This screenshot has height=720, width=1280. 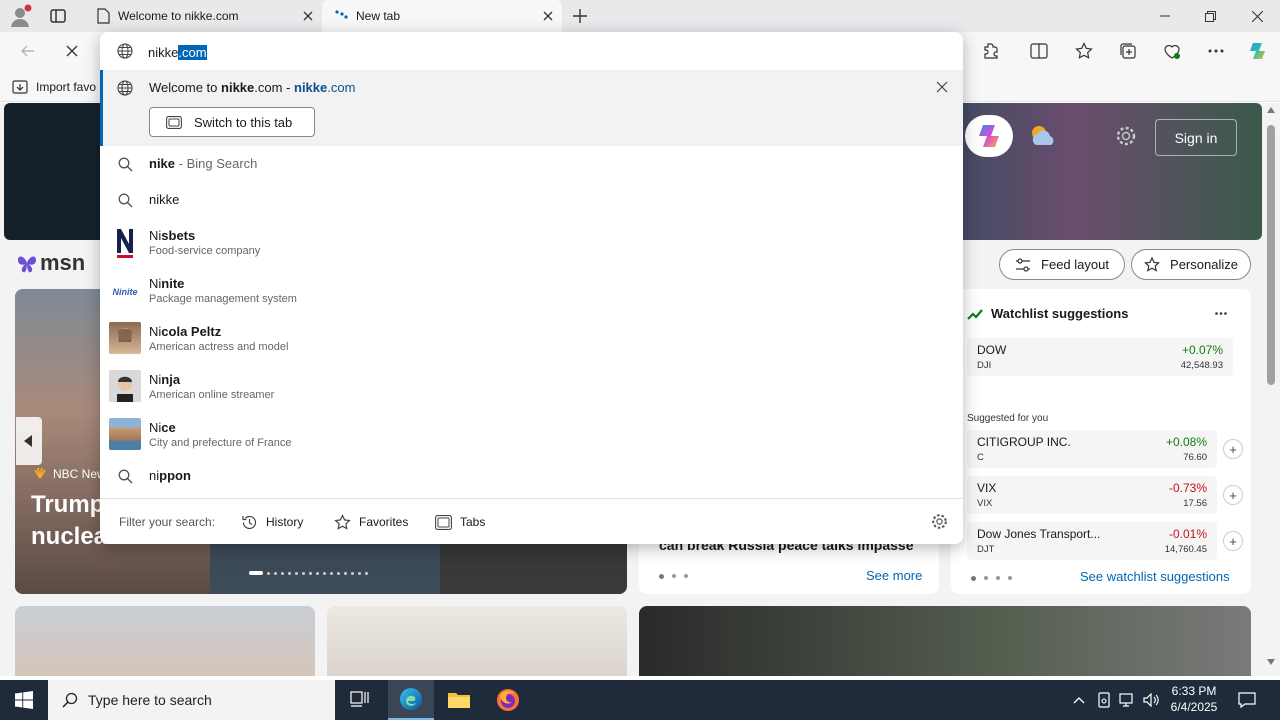 What do you see at coordinates (1271, 662) in the screenshot?
I see `scroll-down-icon` at bounding box center [1271, 662].